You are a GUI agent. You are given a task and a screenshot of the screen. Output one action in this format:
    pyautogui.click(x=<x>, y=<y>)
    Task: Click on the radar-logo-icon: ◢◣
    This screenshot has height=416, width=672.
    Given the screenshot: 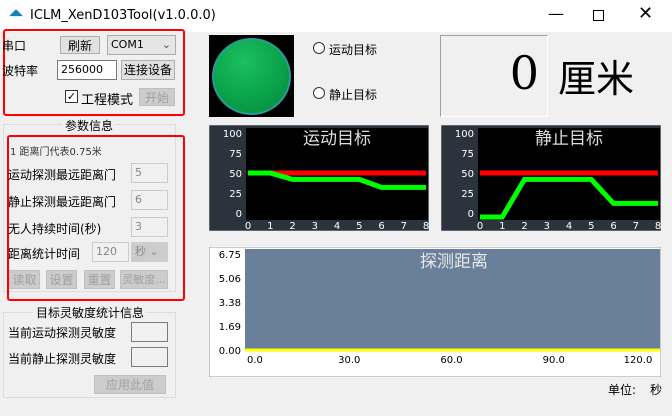 What is the action you would take?
    pyautogui.click(x=16, y=13)
    